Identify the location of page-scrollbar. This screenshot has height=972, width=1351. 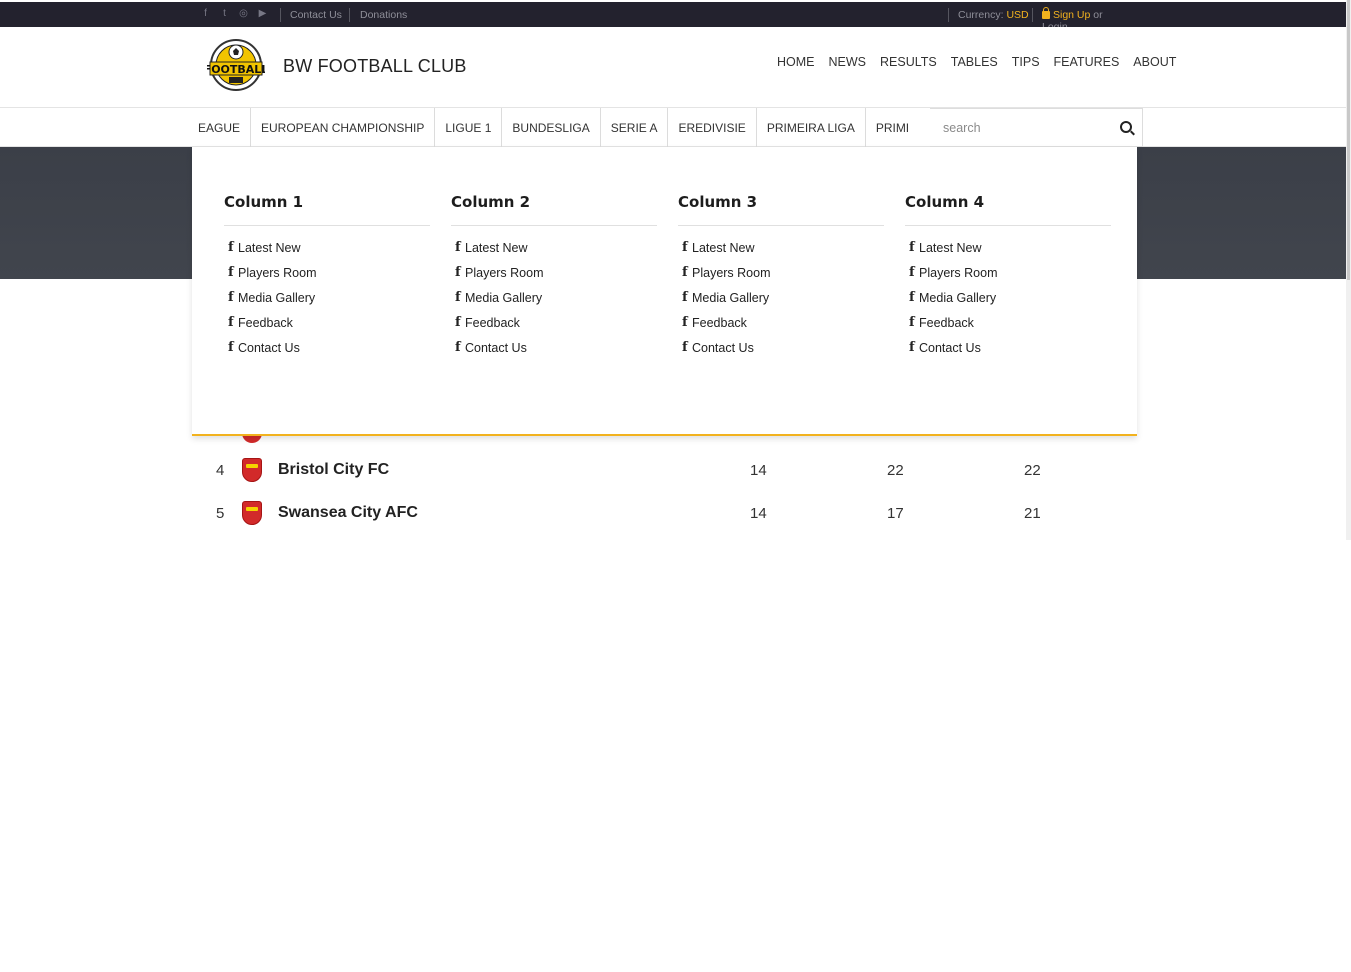
(1348, 270).